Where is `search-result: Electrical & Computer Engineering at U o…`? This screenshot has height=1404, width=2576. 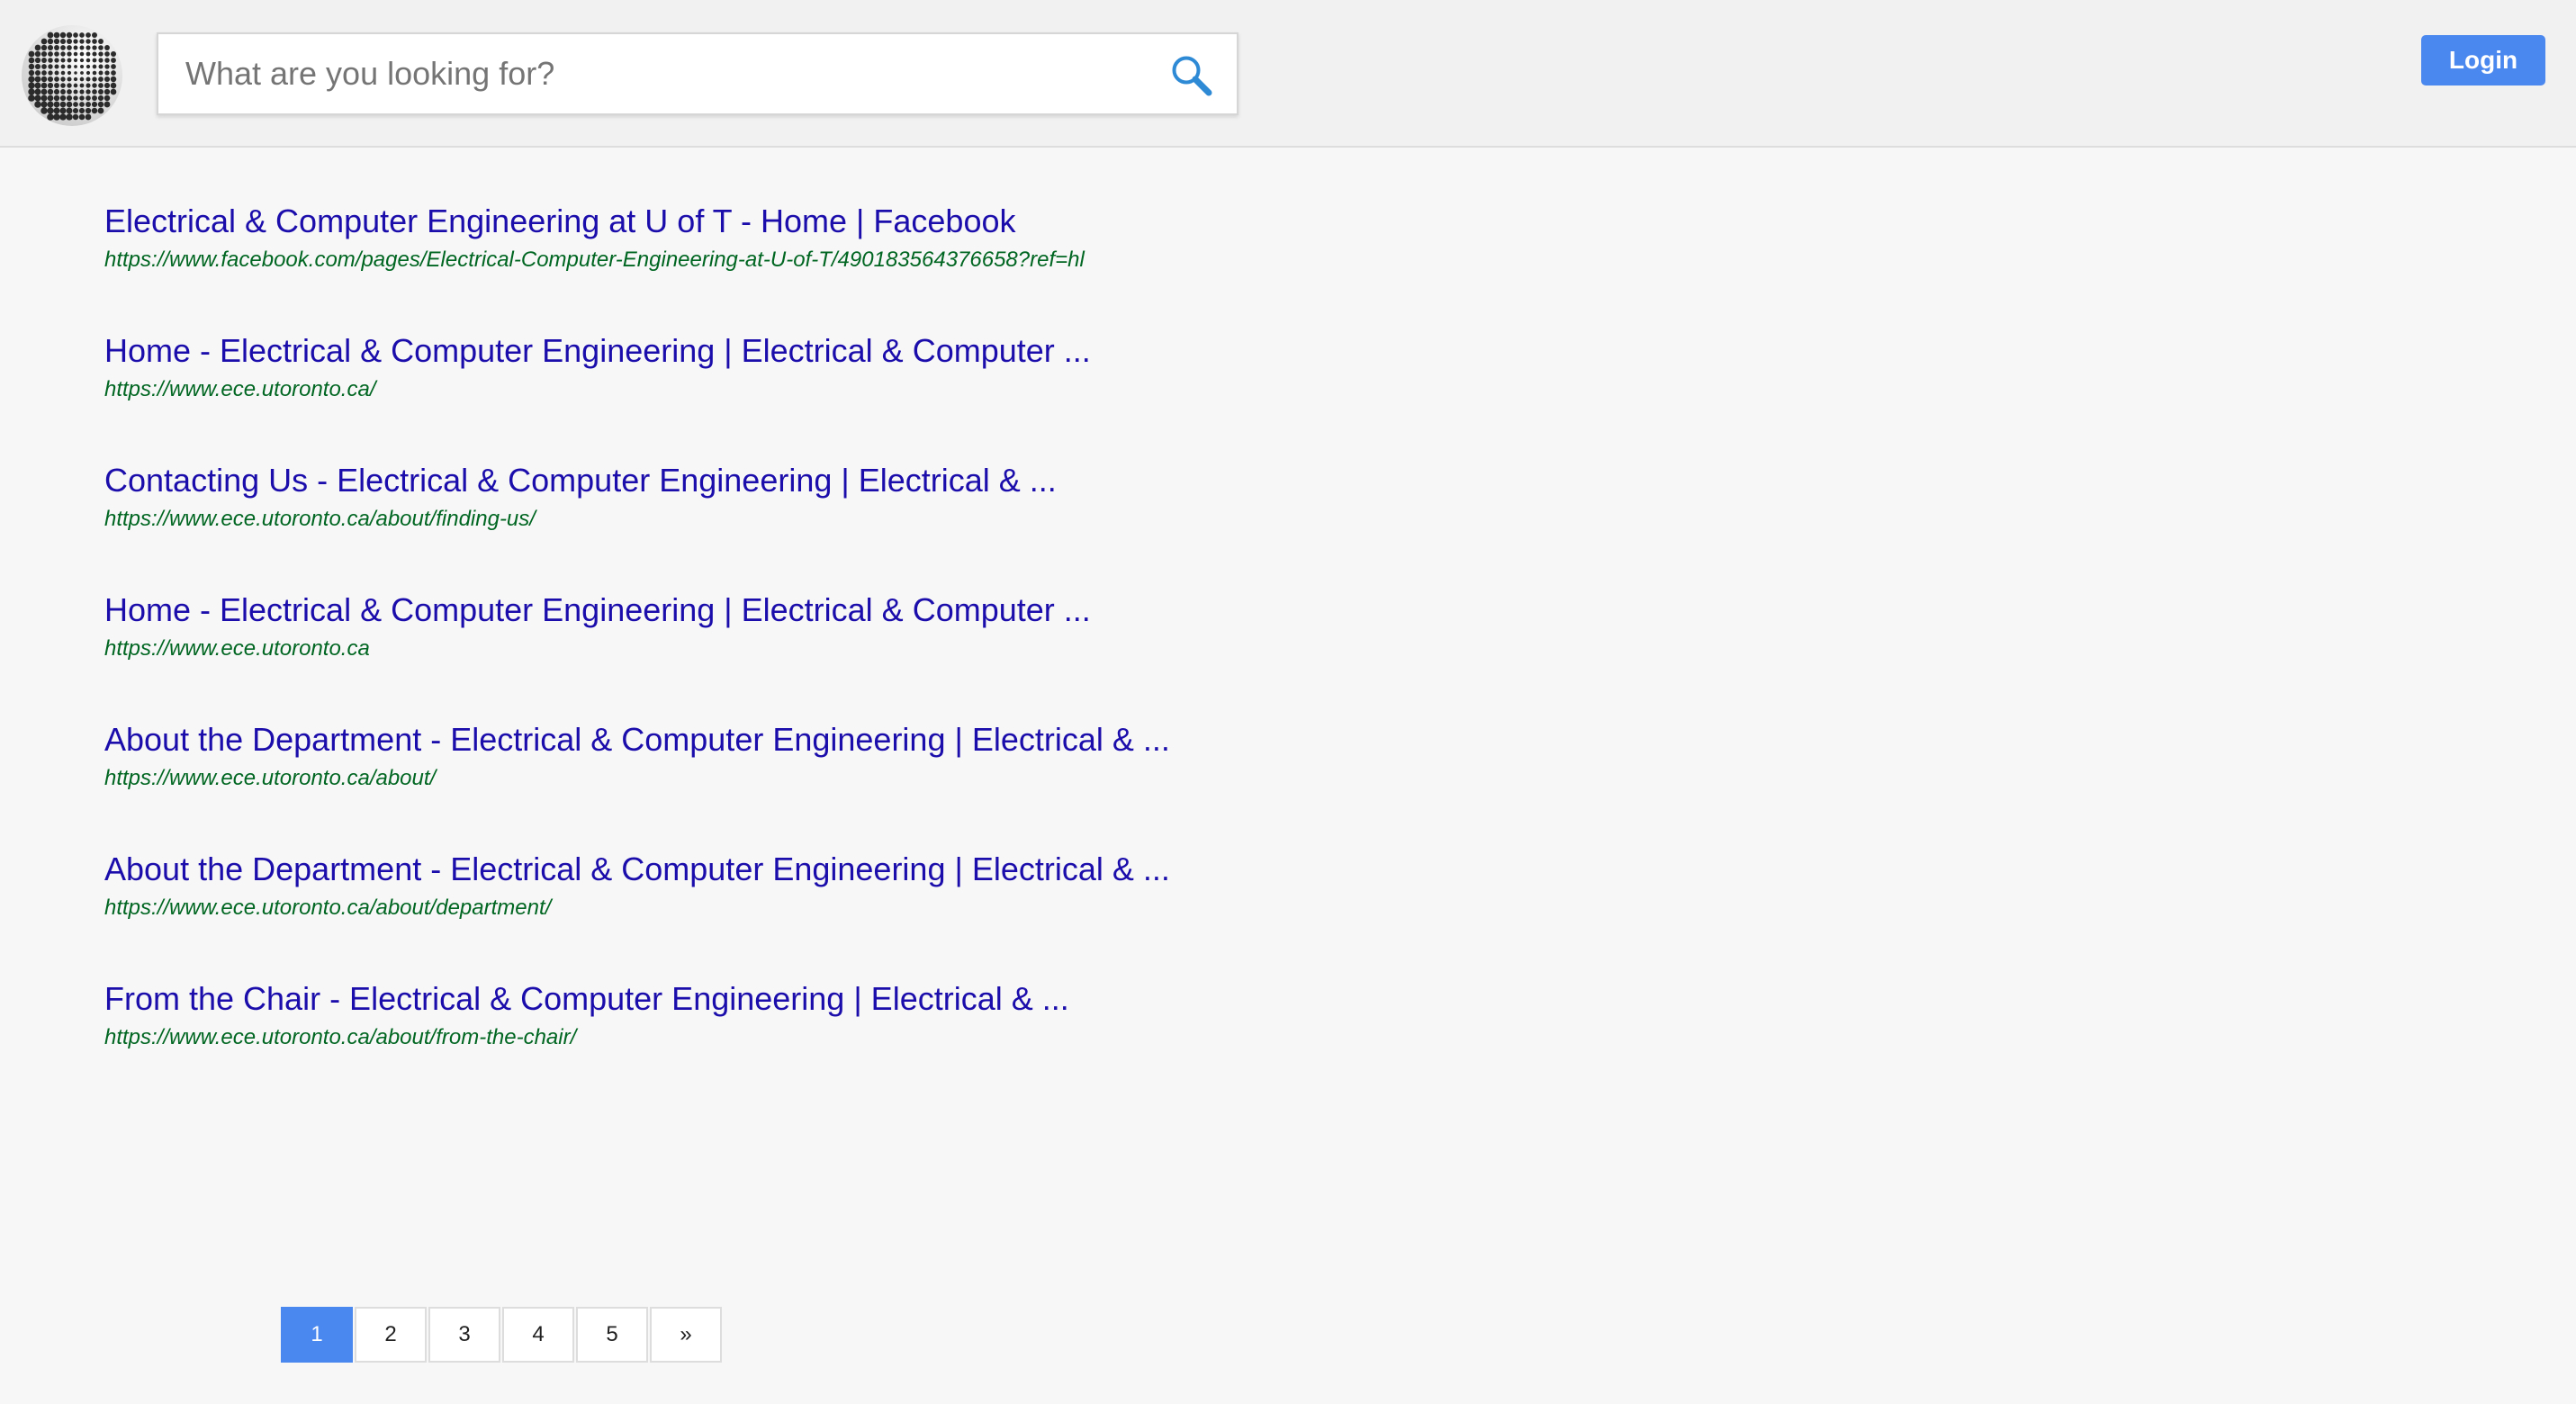 search-result: Electrical & Computer Engineering at U o… is located at coordinates (779, 263).